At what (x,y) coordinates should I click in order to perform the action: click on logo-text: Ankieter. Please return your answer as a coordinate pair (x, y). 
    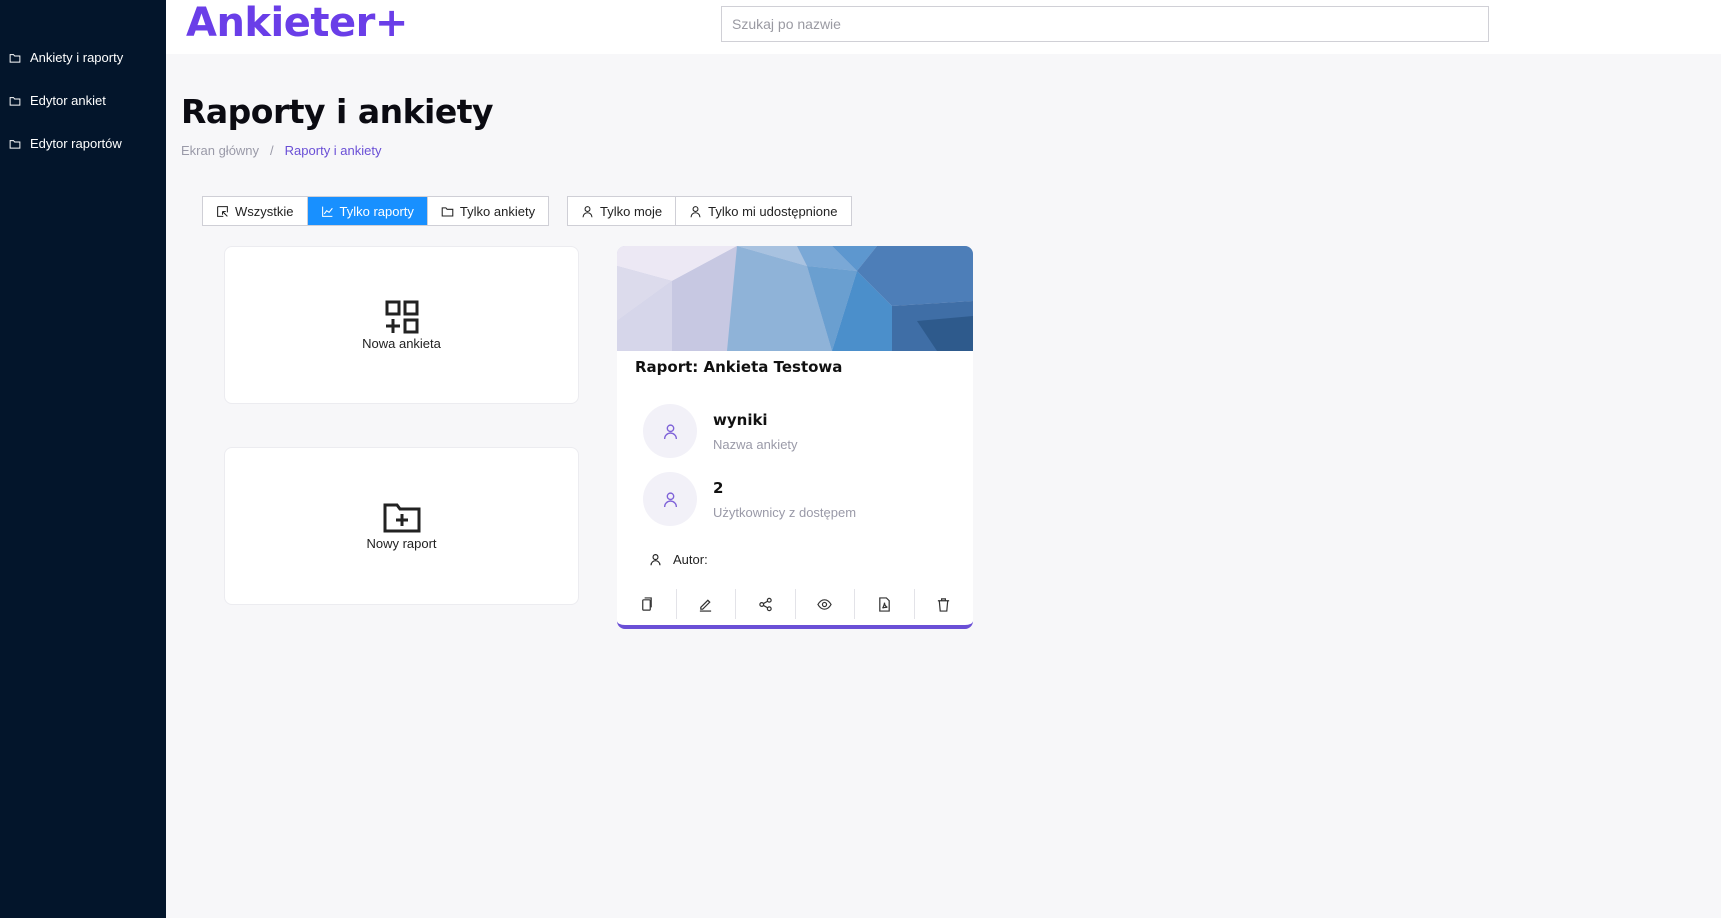
    Looking at the image, I should click on (280, 23).